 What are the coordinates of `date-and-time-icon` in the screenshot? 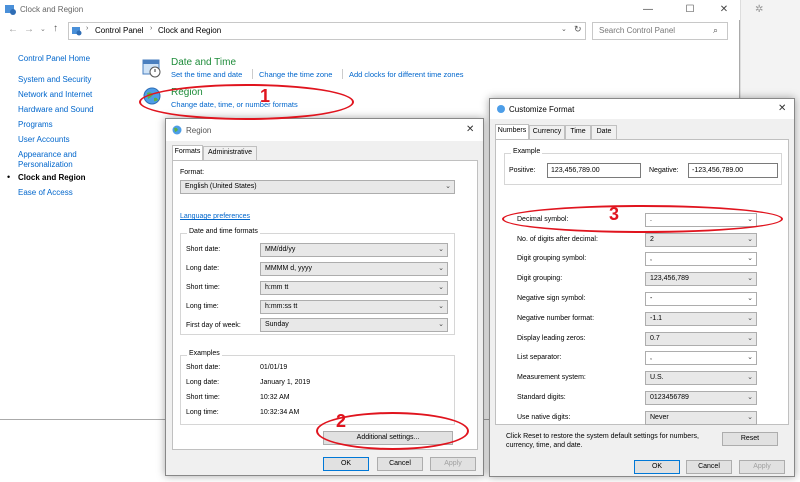 It's located at (152, 68).